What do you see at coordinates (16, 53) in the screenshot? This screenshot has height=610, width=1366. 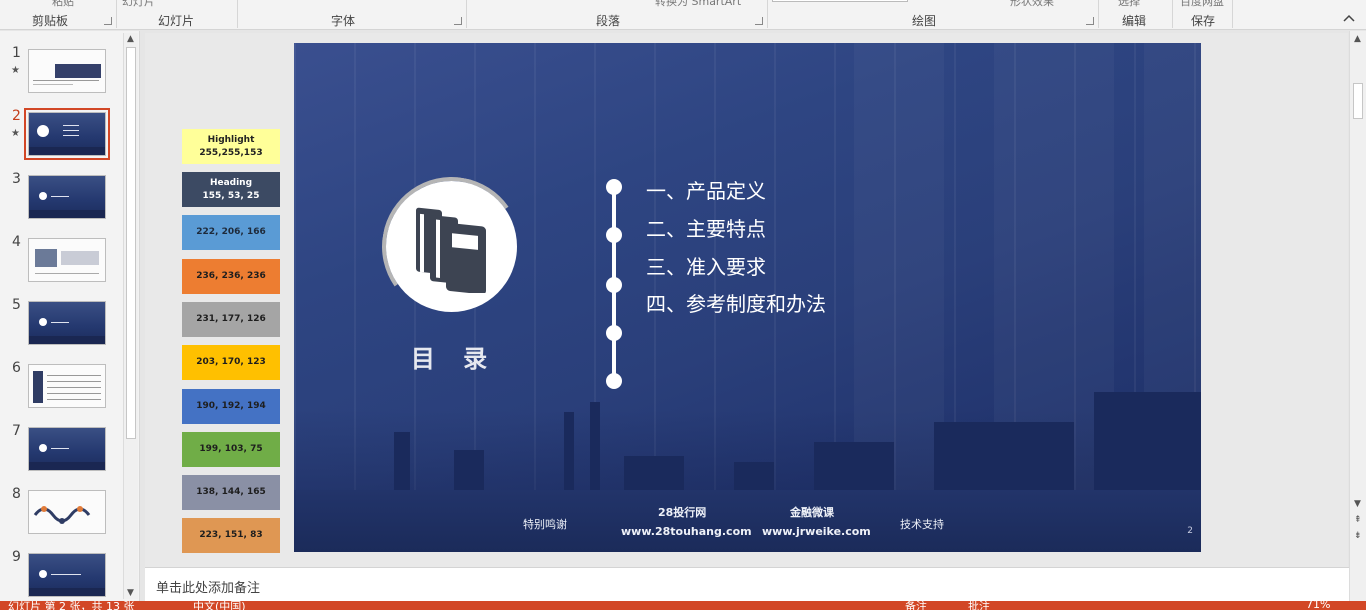 I see `slide-number: 1` at bounding box center [16, 53].